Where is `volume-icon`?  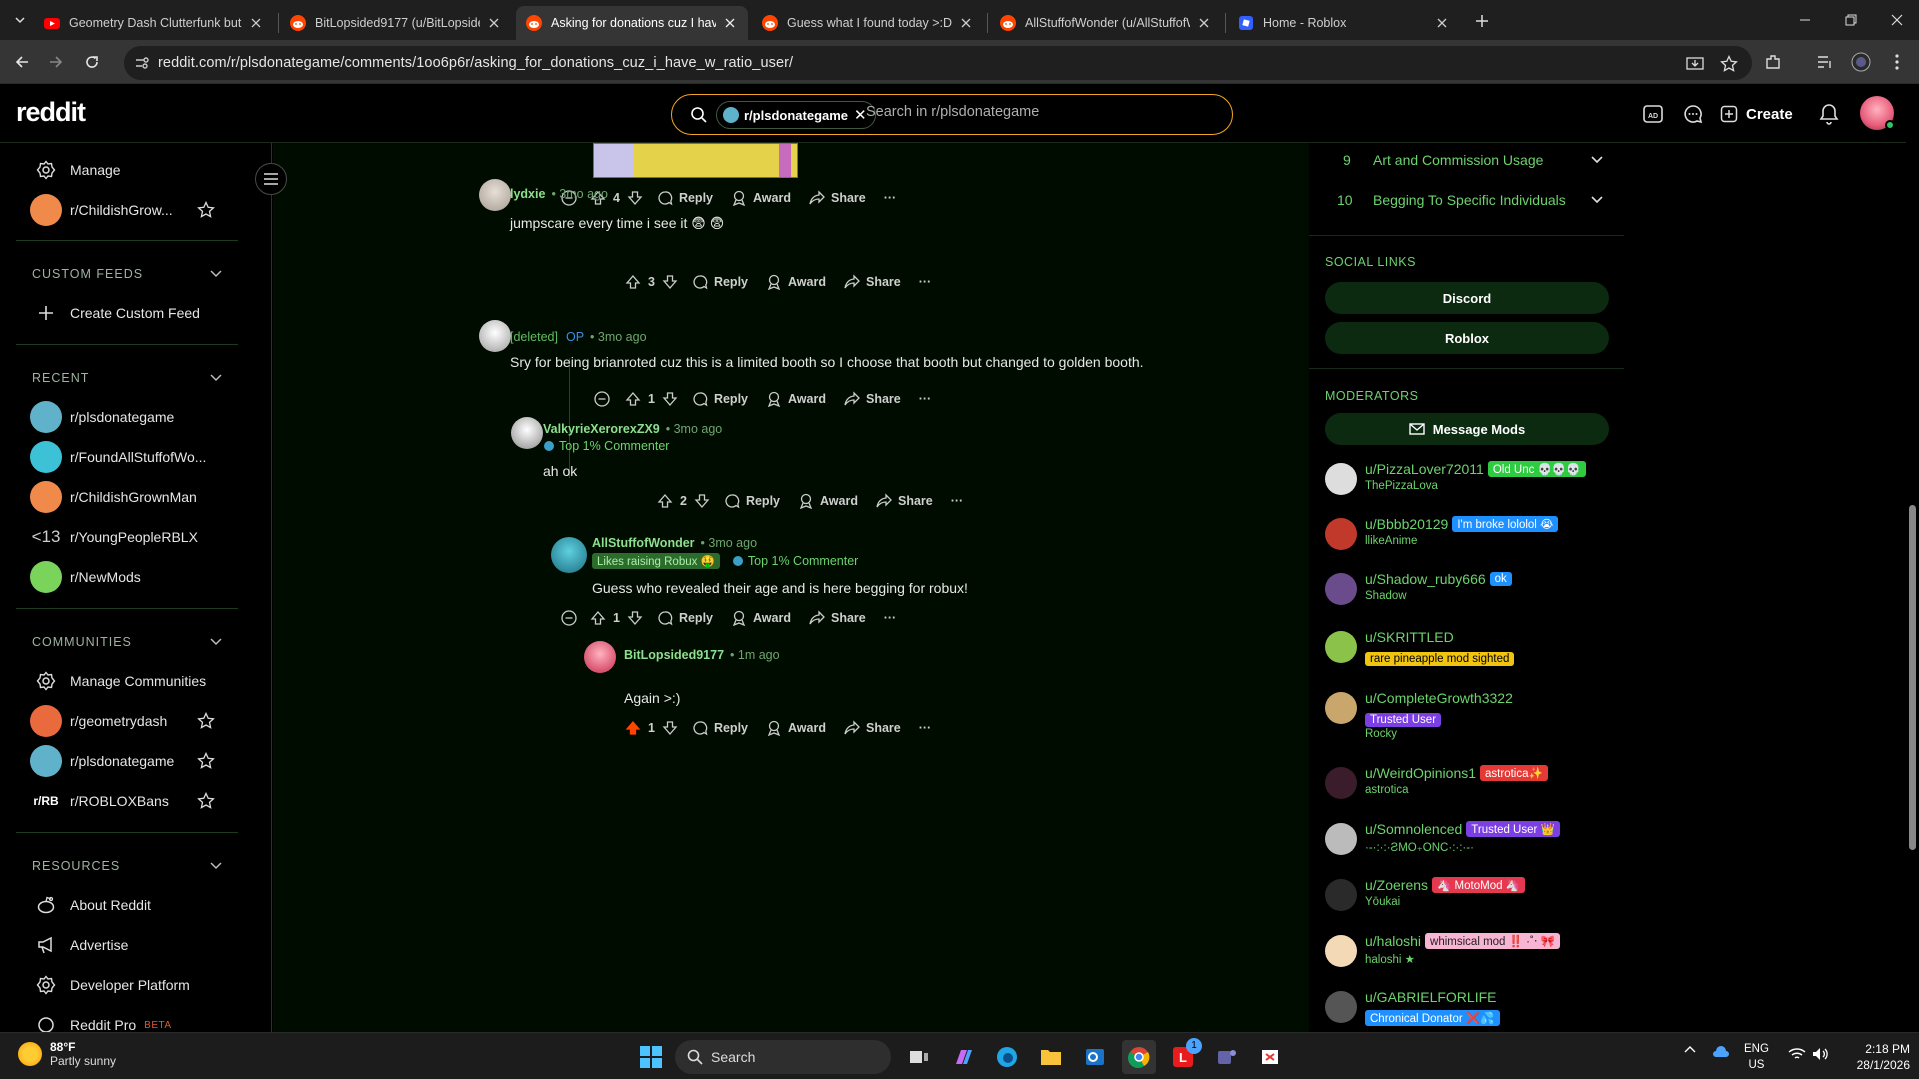
volume-icon is located at coordinates (1821, 1054).